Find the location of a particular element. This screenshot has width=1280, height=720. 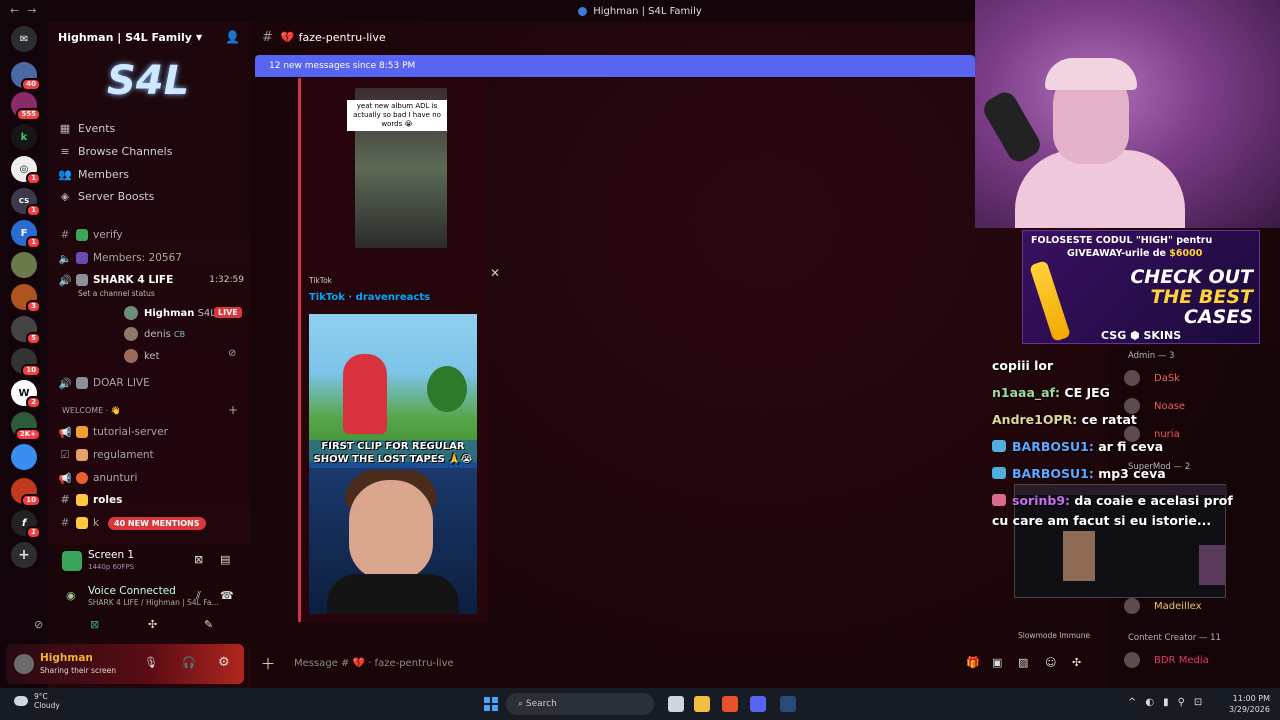

voice-channel-doar-live: 🔊 DOAR LIVE is located at coordinates (151, 383).